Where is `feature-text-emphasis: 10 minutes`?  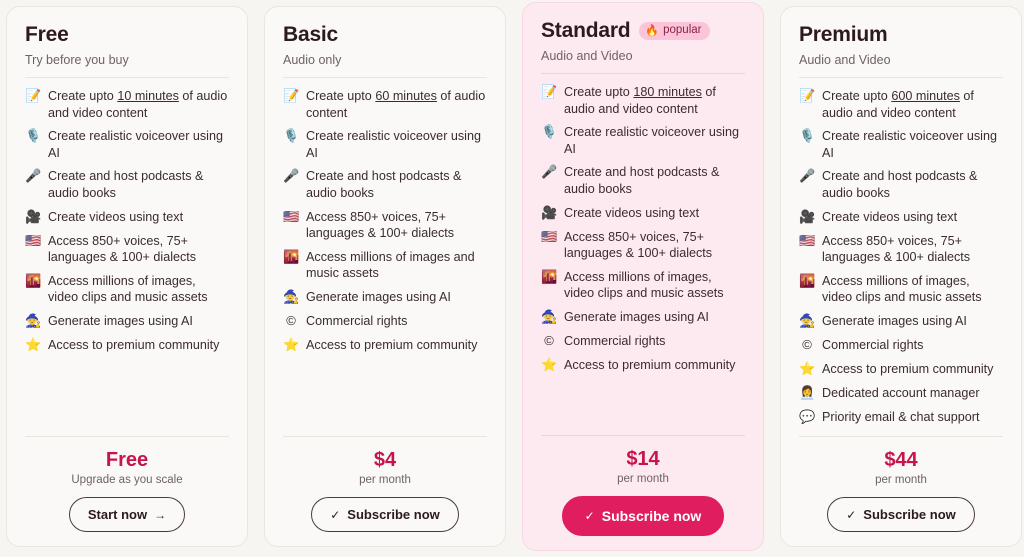
feature-text-emphasis: 10 minutes is located at coordinates (148, 96).